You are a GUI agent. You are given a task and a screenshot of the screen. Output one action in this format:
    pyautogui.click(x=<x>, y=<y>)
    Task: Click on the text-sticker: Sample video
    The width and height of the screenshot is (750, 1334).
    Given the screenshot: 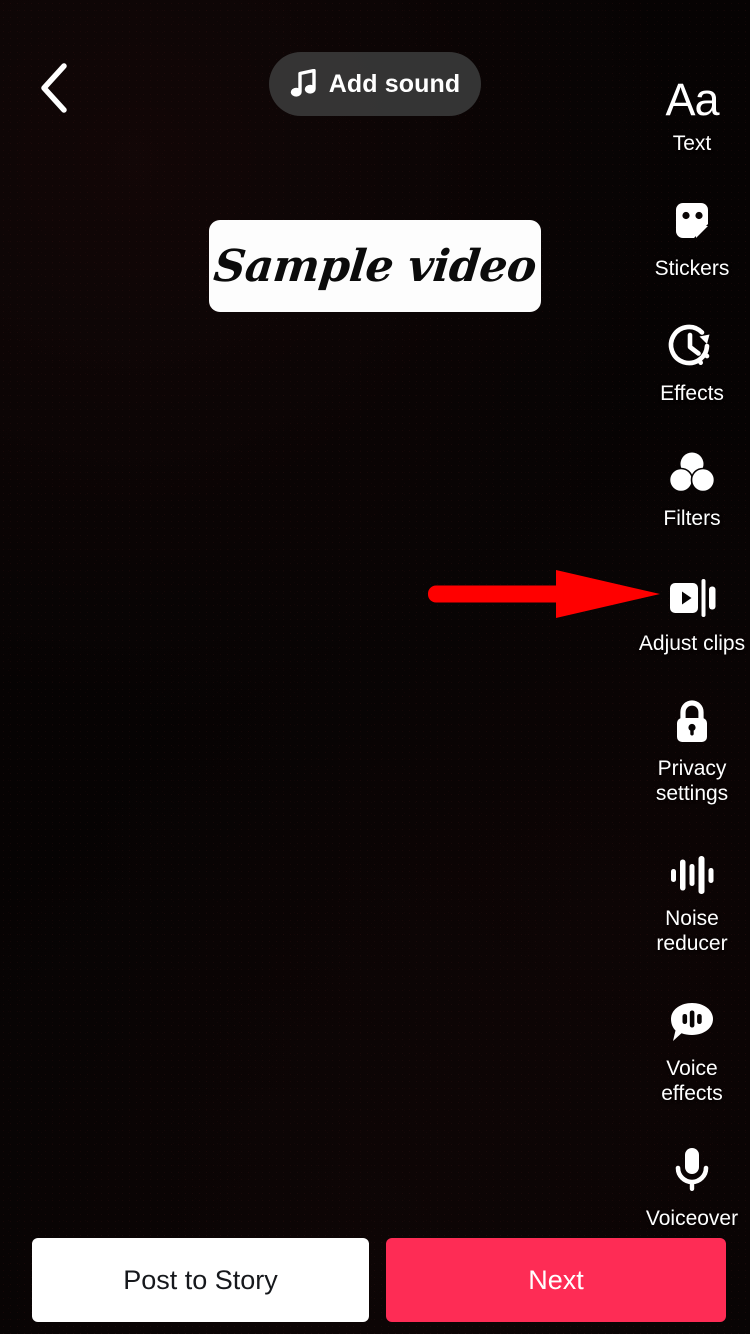 What is the action you would take?
    pyautogui.click(x=375, y=266)
    